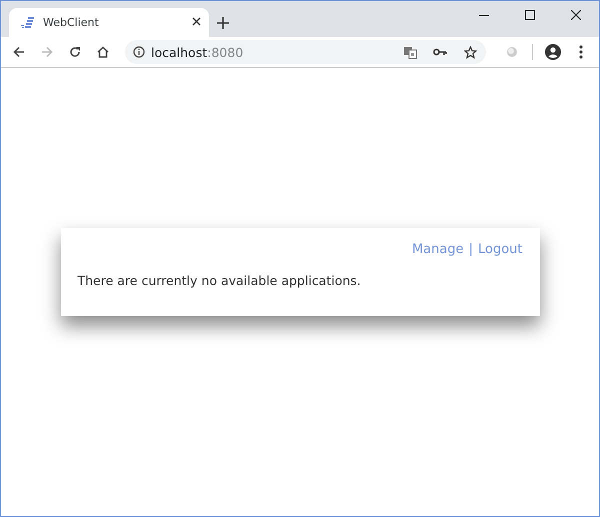 The height and width of the screenshot is (517, 600). What do you see at coordinates (220, 280) in the screenshot?
I see `empty-message: There are currently no available applications.` at bounding box center [220, 280].